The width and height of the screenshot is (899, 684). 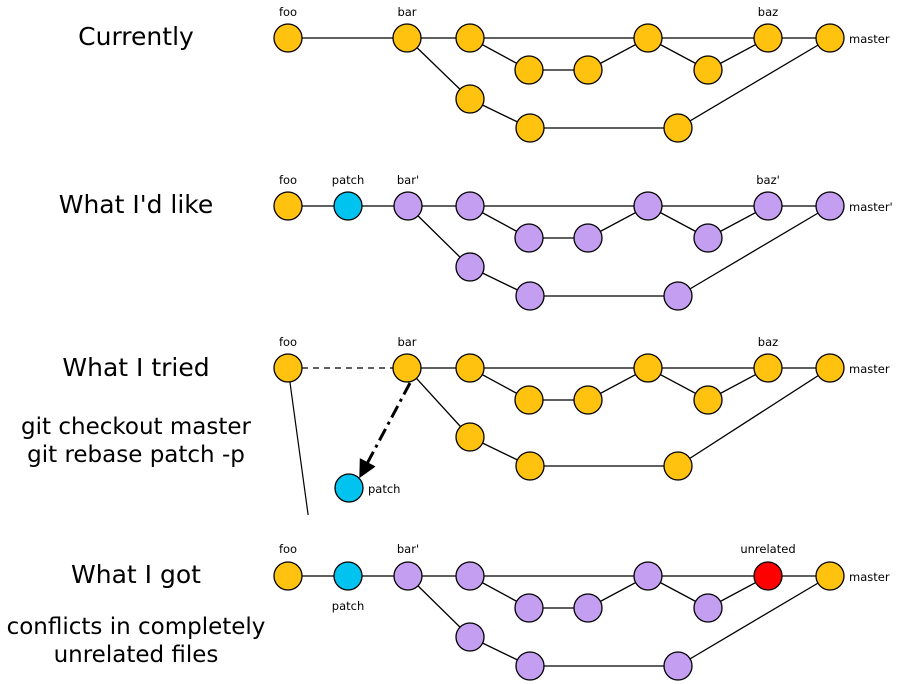 I want to click on graph-currently: foo bar baz master, so click(x=581, y=74).